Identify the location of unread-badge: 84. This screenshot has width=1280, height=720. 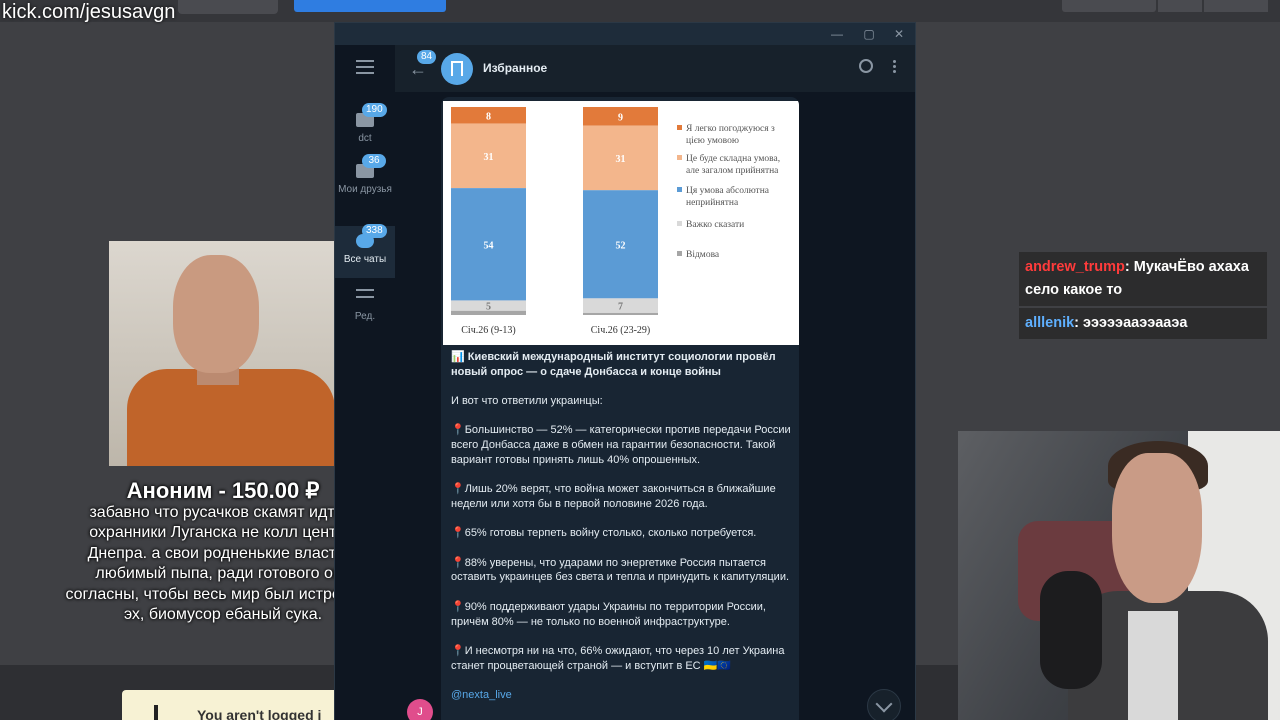
(427, 57).